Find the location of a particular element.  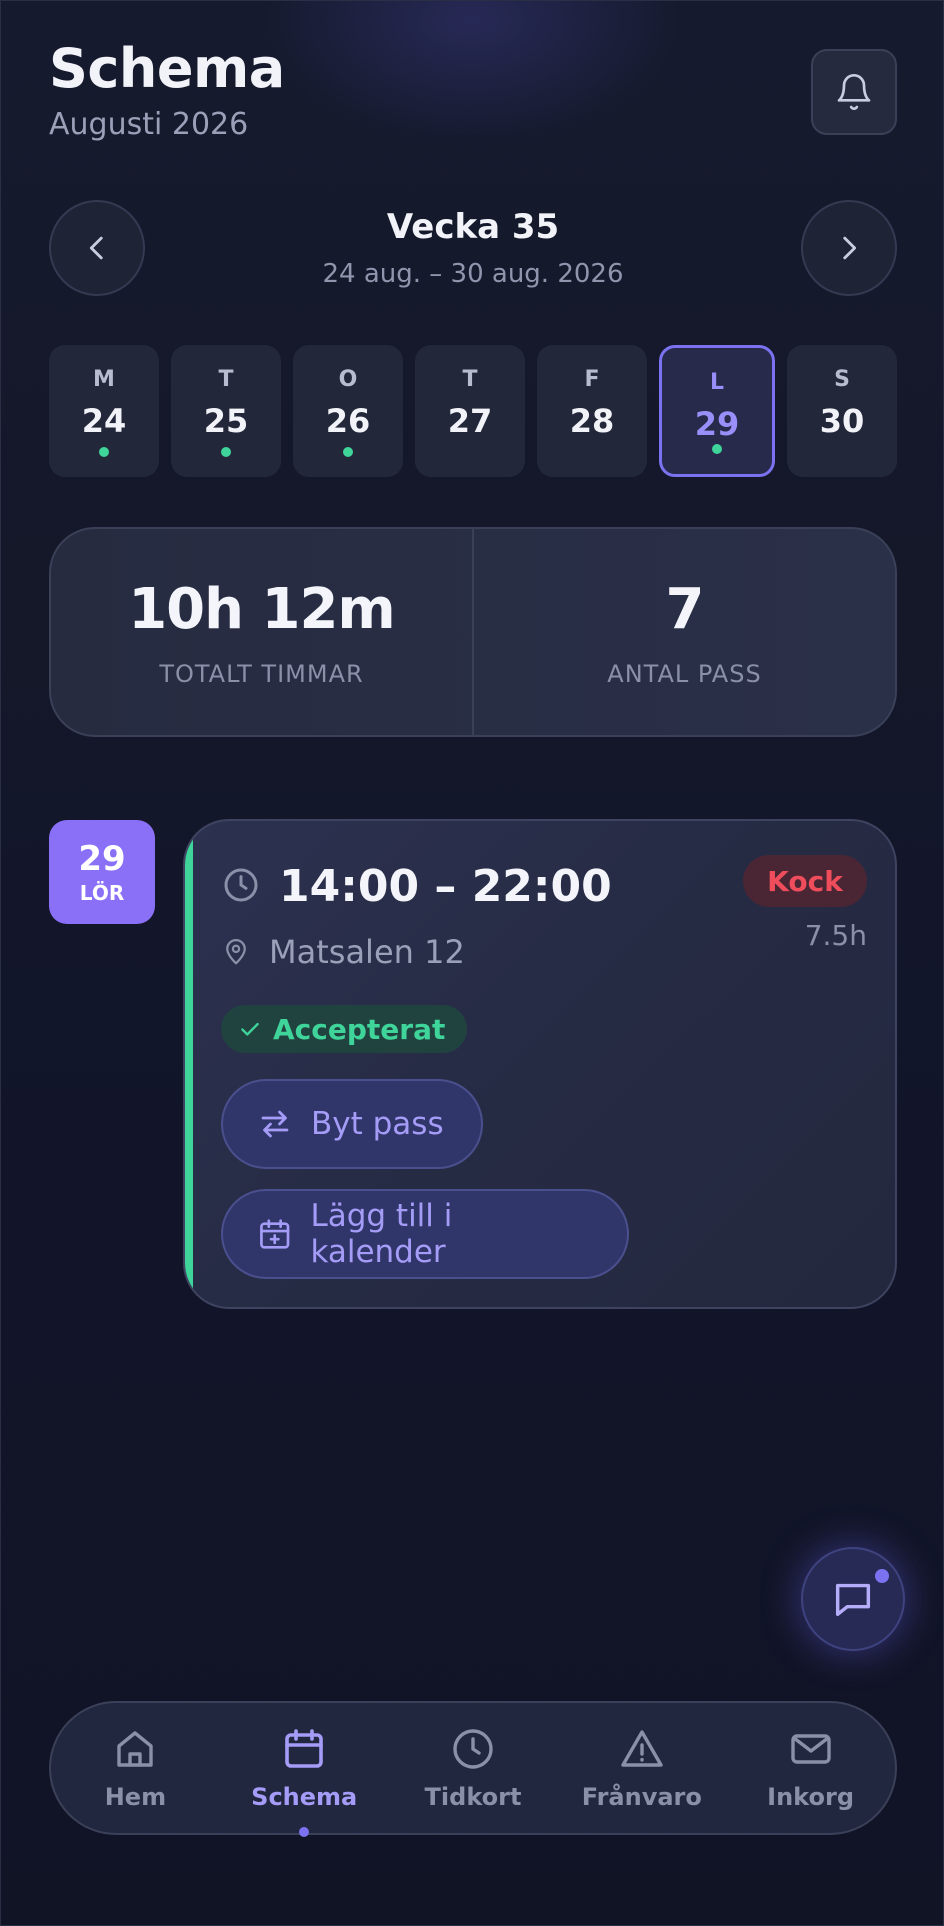

swap-shift-button: Byt pass is located at coordinates (352, 1124).